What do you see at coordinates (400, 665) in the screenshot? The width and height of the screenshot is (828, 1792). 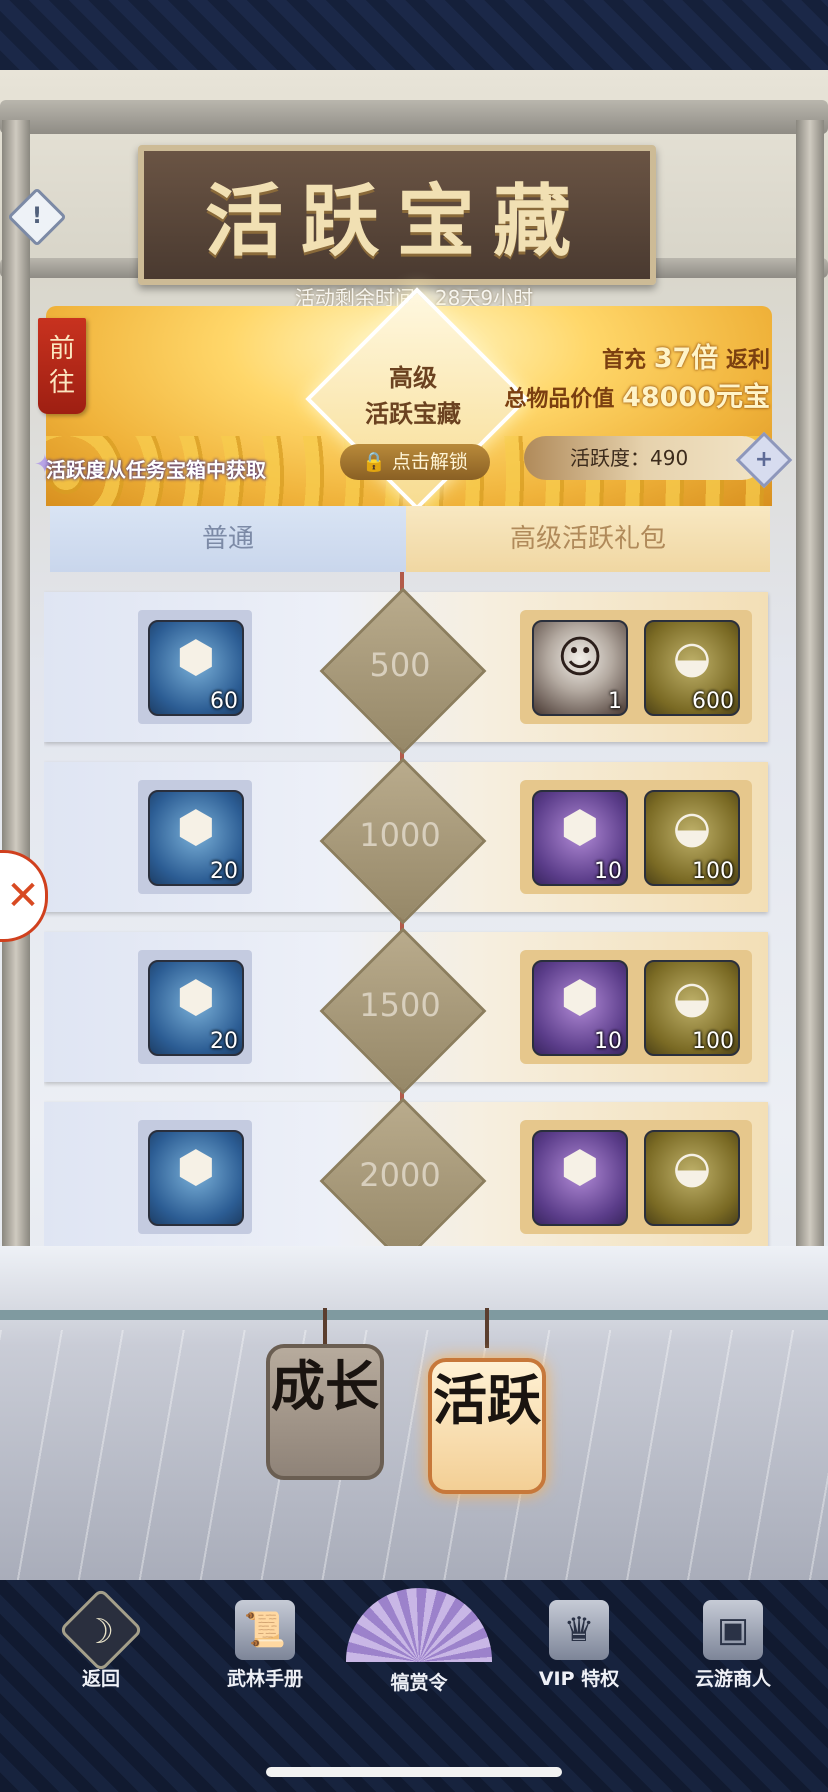 I see `milestone-value: 500` at bounding box center [400, 665].